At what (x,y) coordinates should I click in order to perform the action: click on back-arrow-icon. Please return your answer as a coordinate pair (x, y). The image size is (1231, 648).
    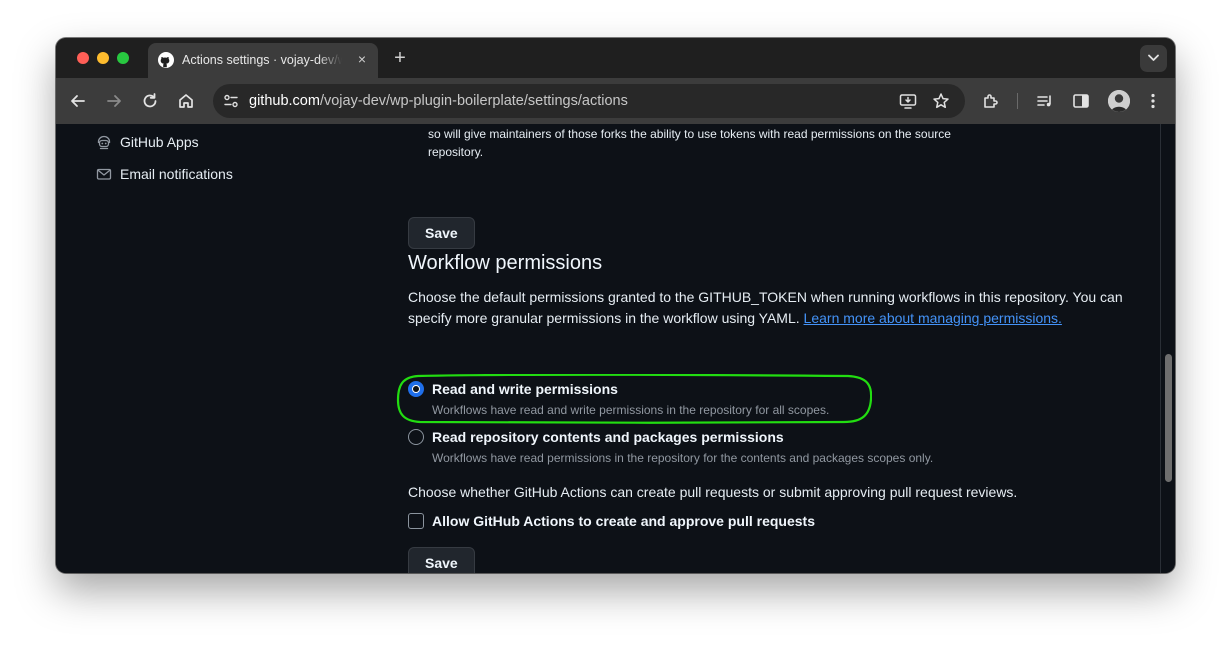
    Looking at the image, I should click on (78, 101).